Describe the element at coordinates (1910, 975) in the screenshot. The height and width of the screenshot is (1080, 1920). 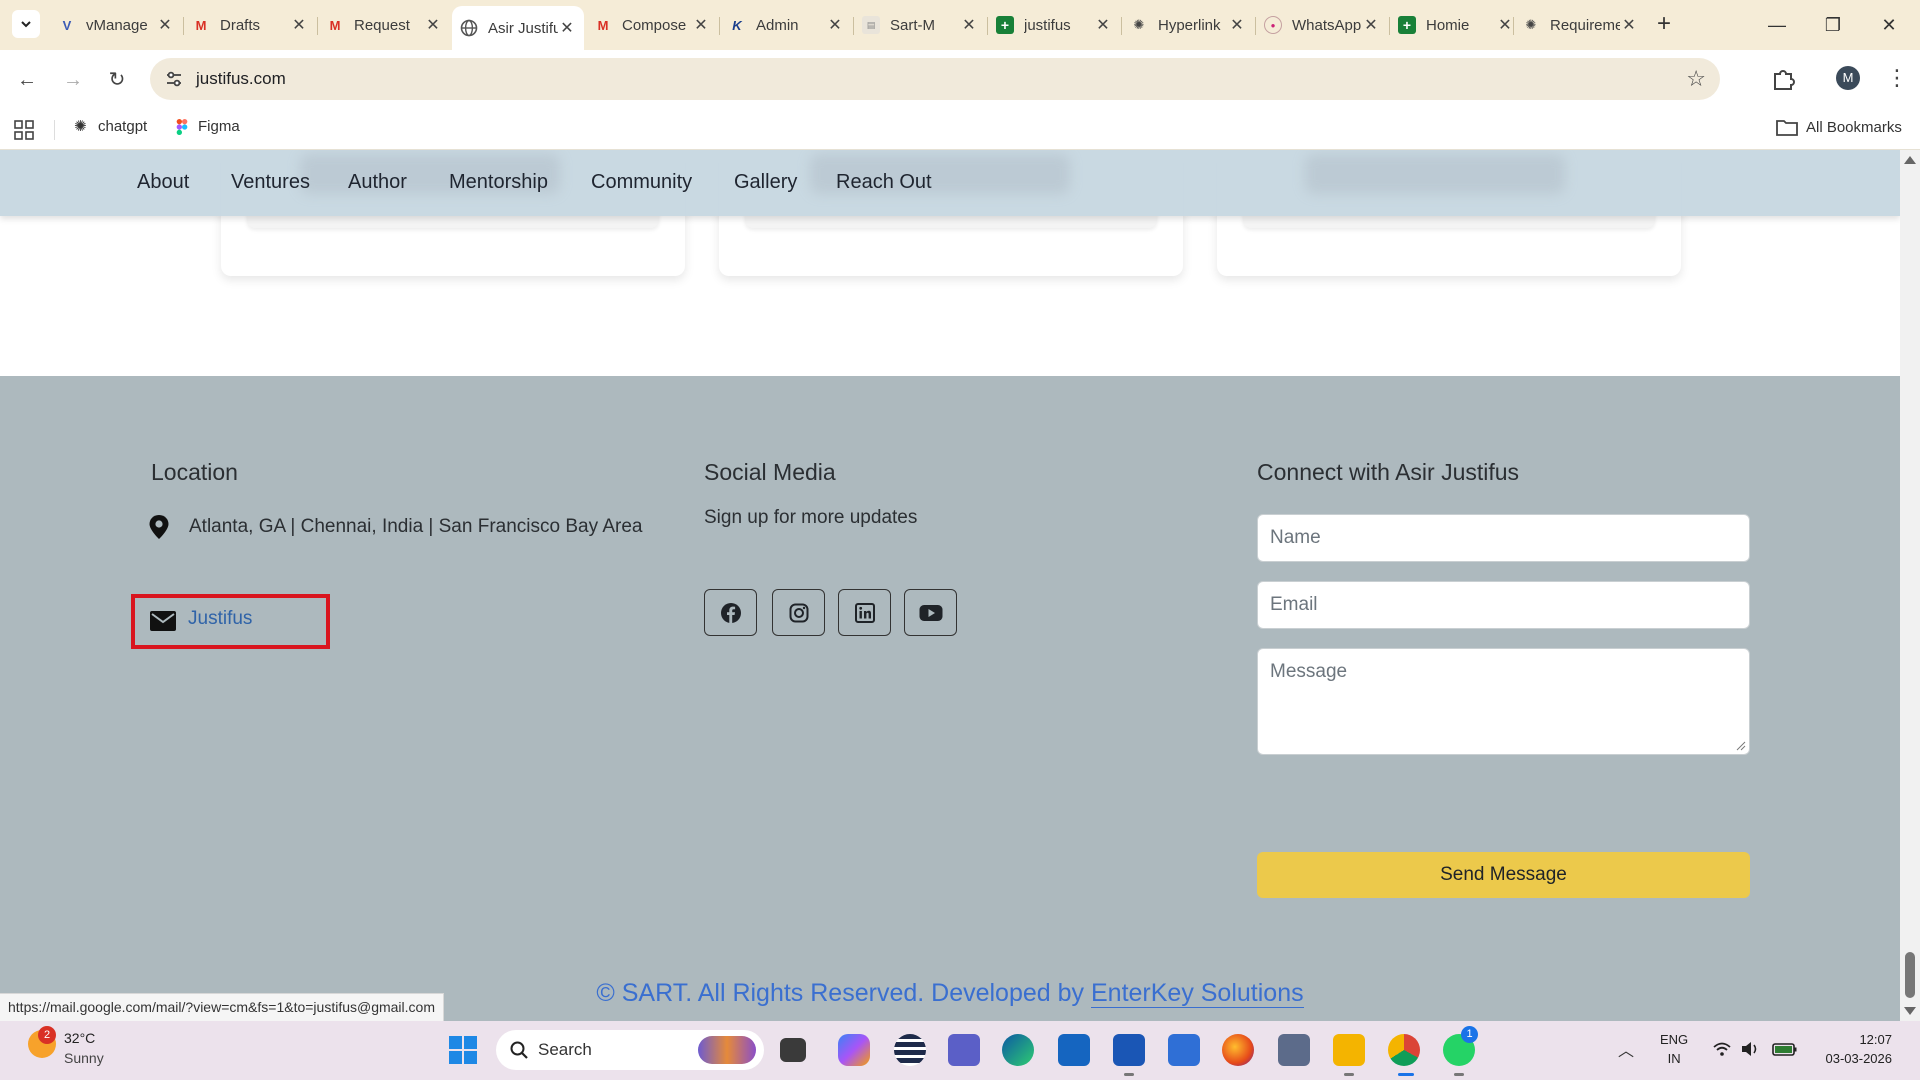
I see `scrollbar-thumb` at that location.